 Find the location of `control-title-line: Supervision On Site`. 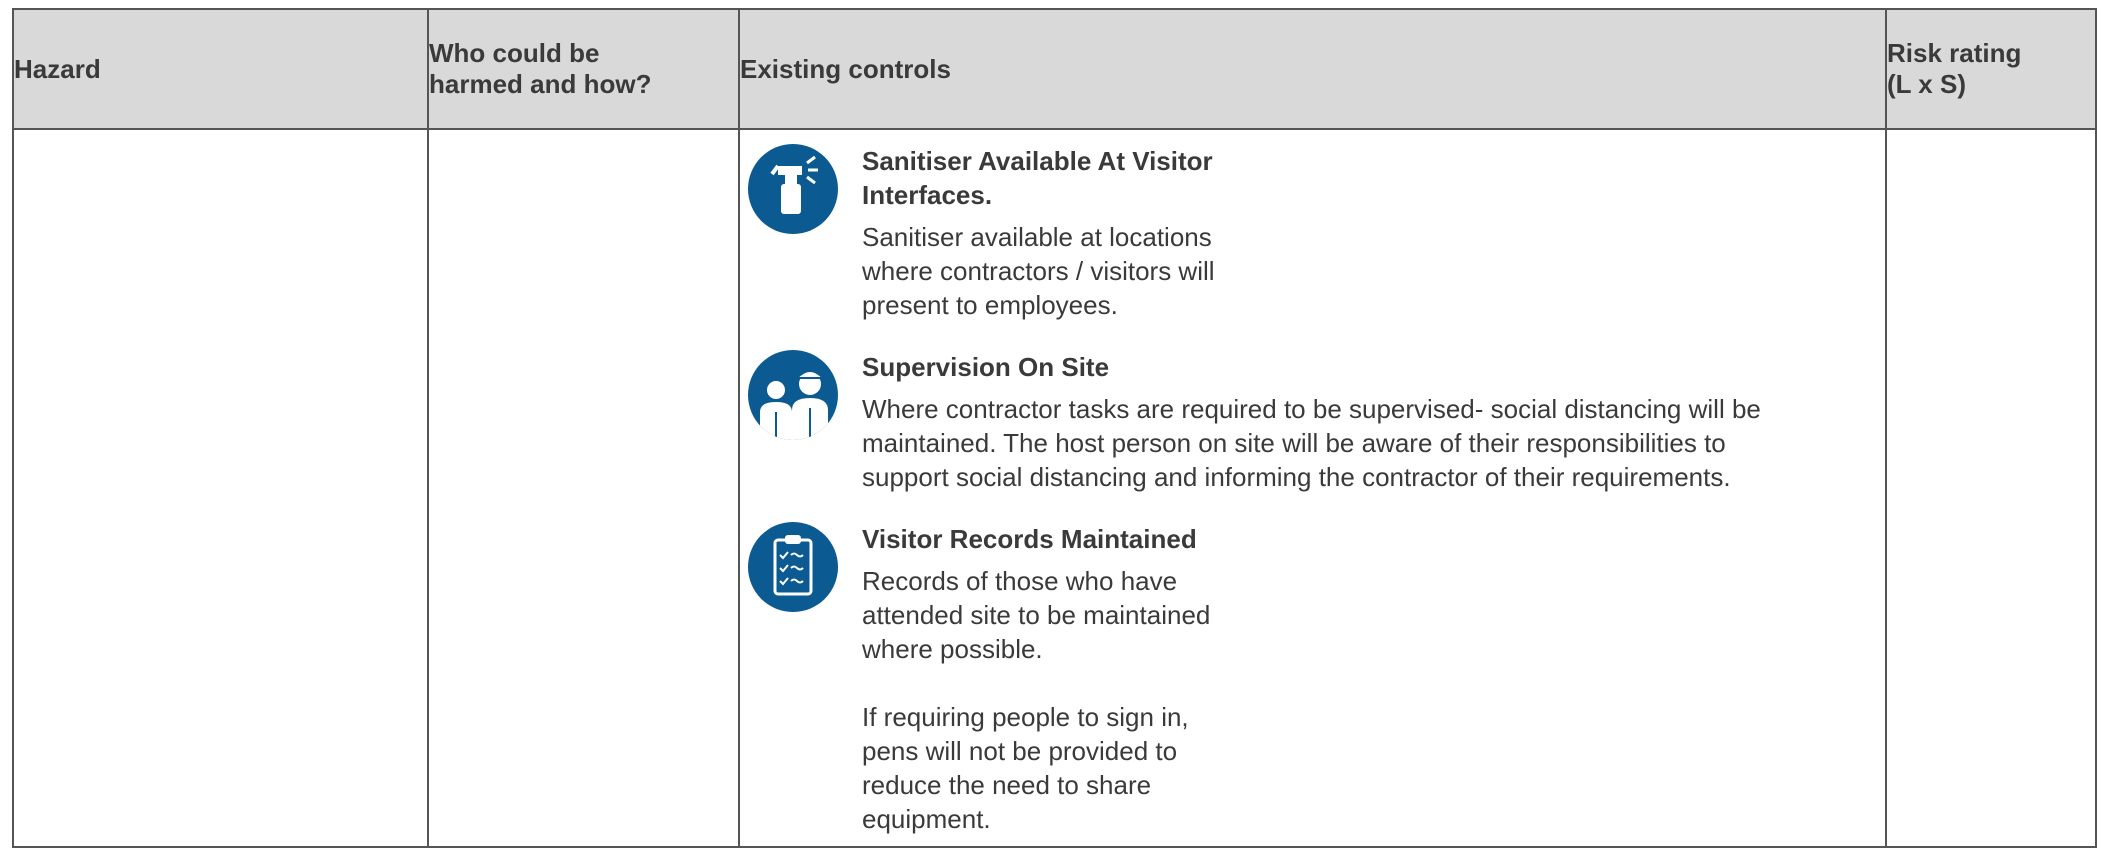

control-title-line: Supervision On Site is located at coordinates (986, 367).